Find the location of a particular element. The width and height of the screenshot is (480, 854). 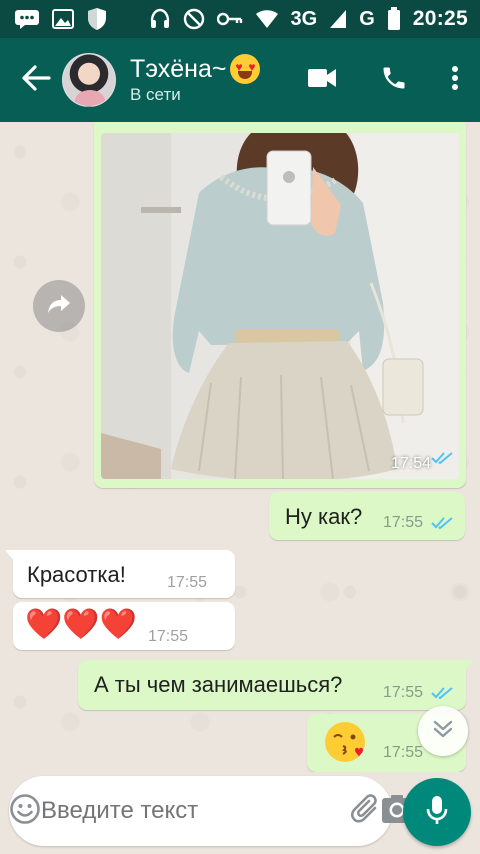

phone-icon is located at coordinates (394, 80).